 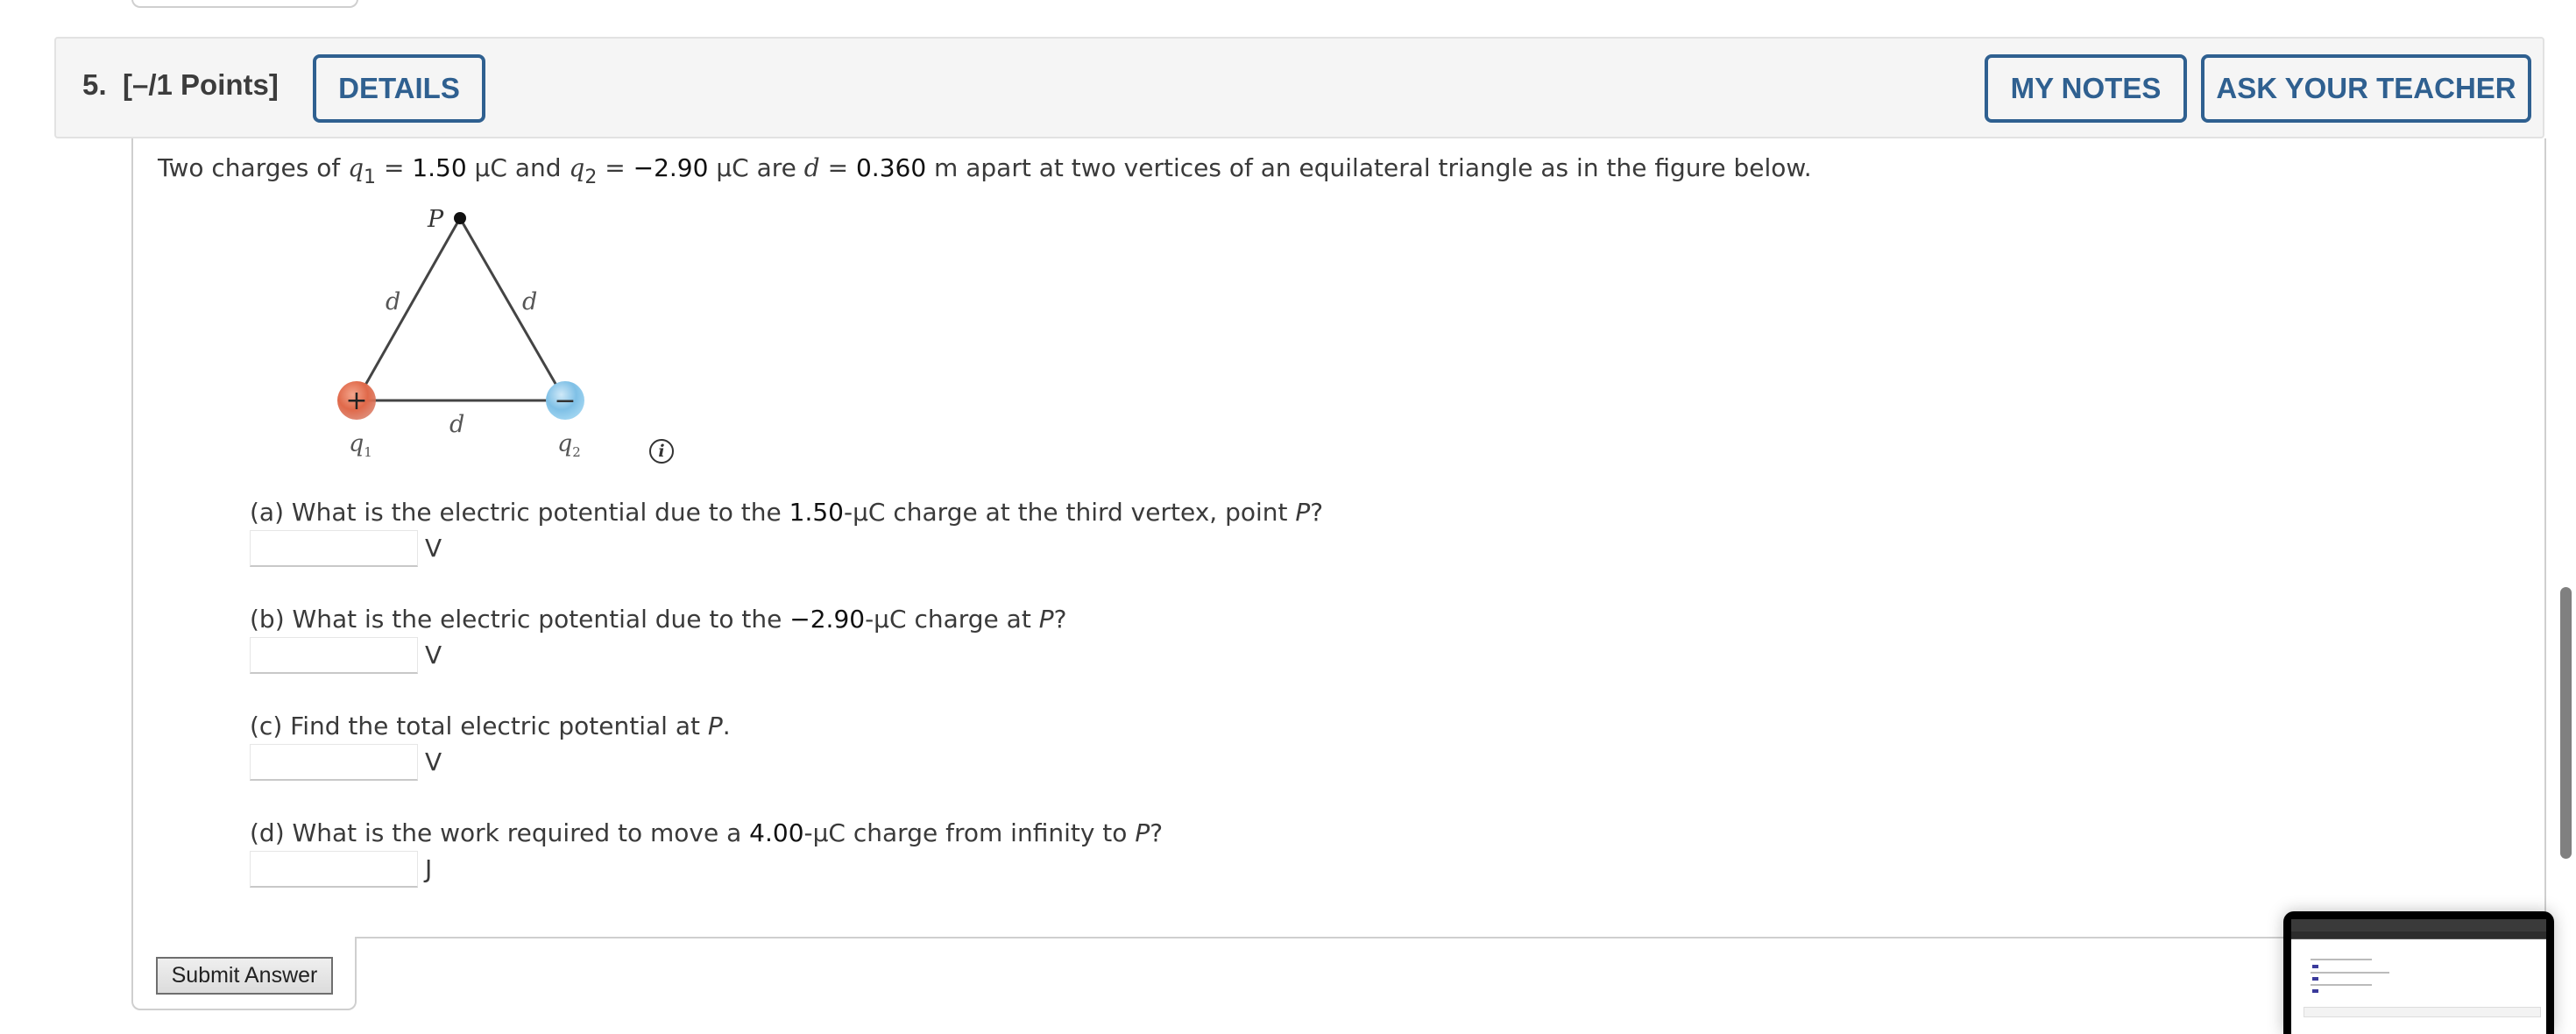 What do you see at coordinates (433, 548) in the screenshot?
I see `part-a-unit: V` at bounding box center [433, 548].